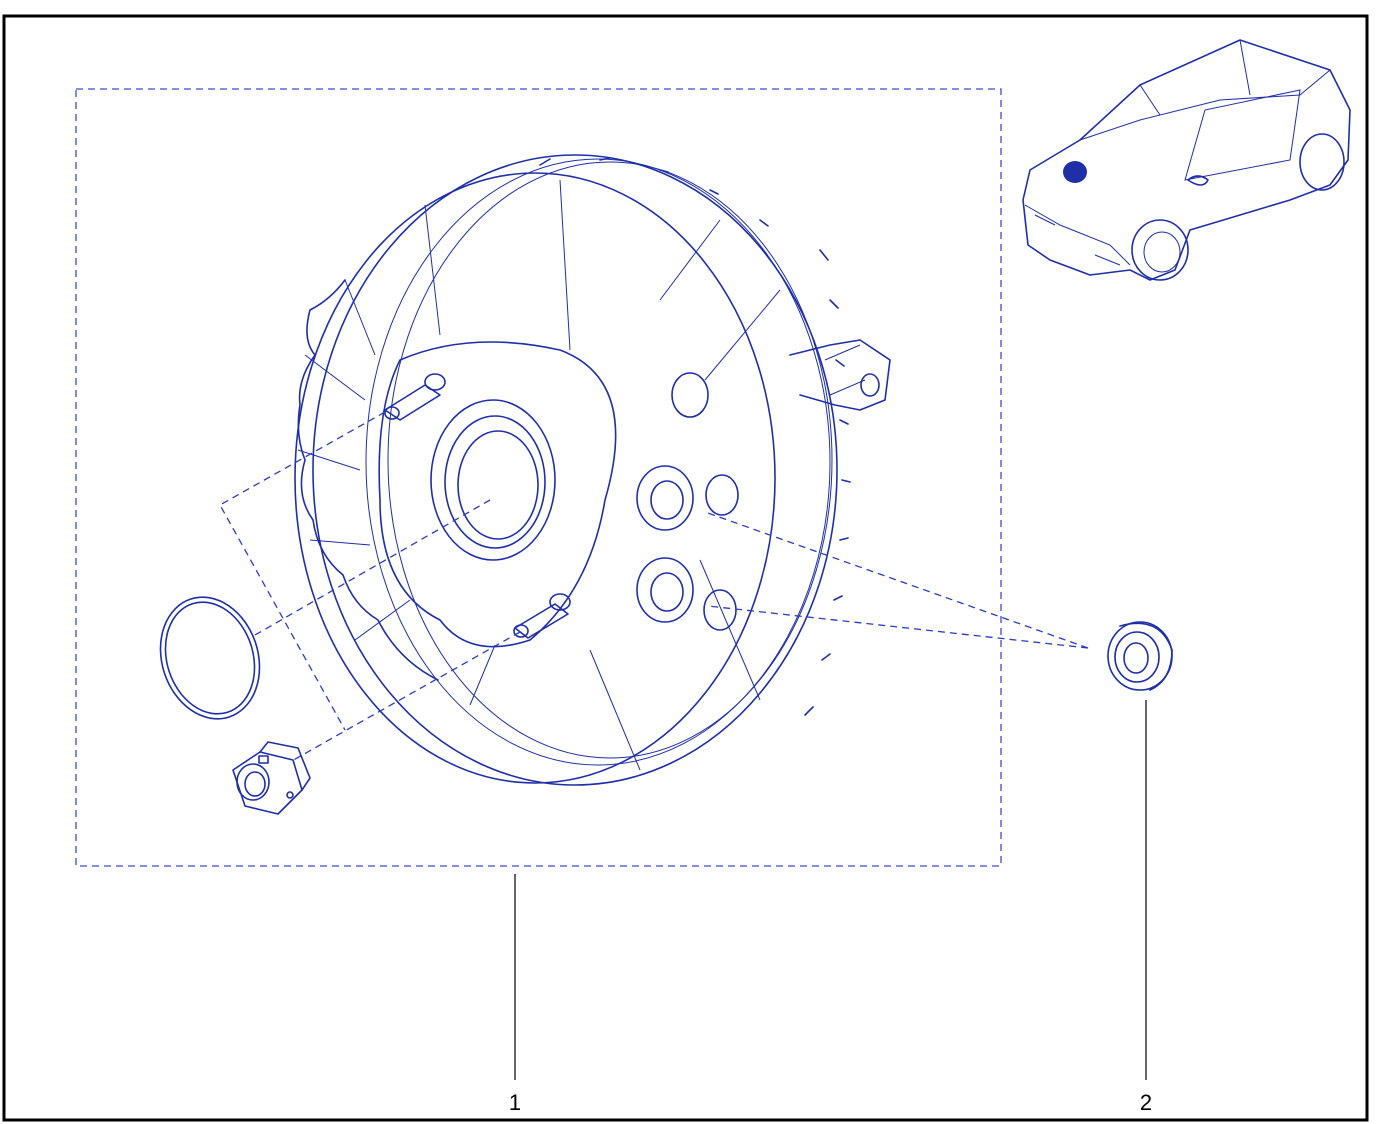 The height and width of the screenshot is (1124, 1392). I want to click on o-ring-seal-illustration, so click(210, 658).